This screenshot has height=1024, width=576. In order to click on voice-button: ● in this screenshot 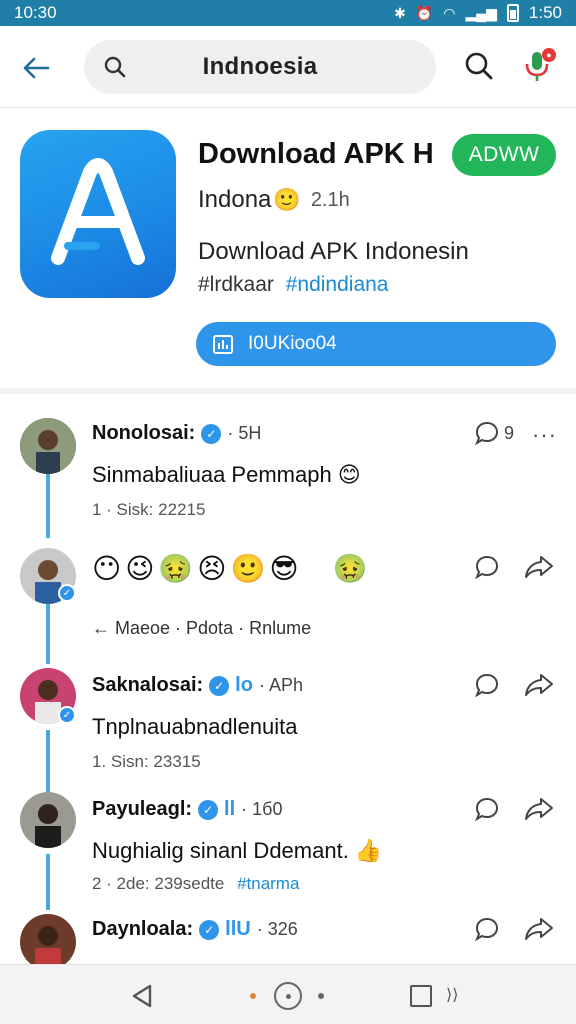, I will do `click(539, 67)`.